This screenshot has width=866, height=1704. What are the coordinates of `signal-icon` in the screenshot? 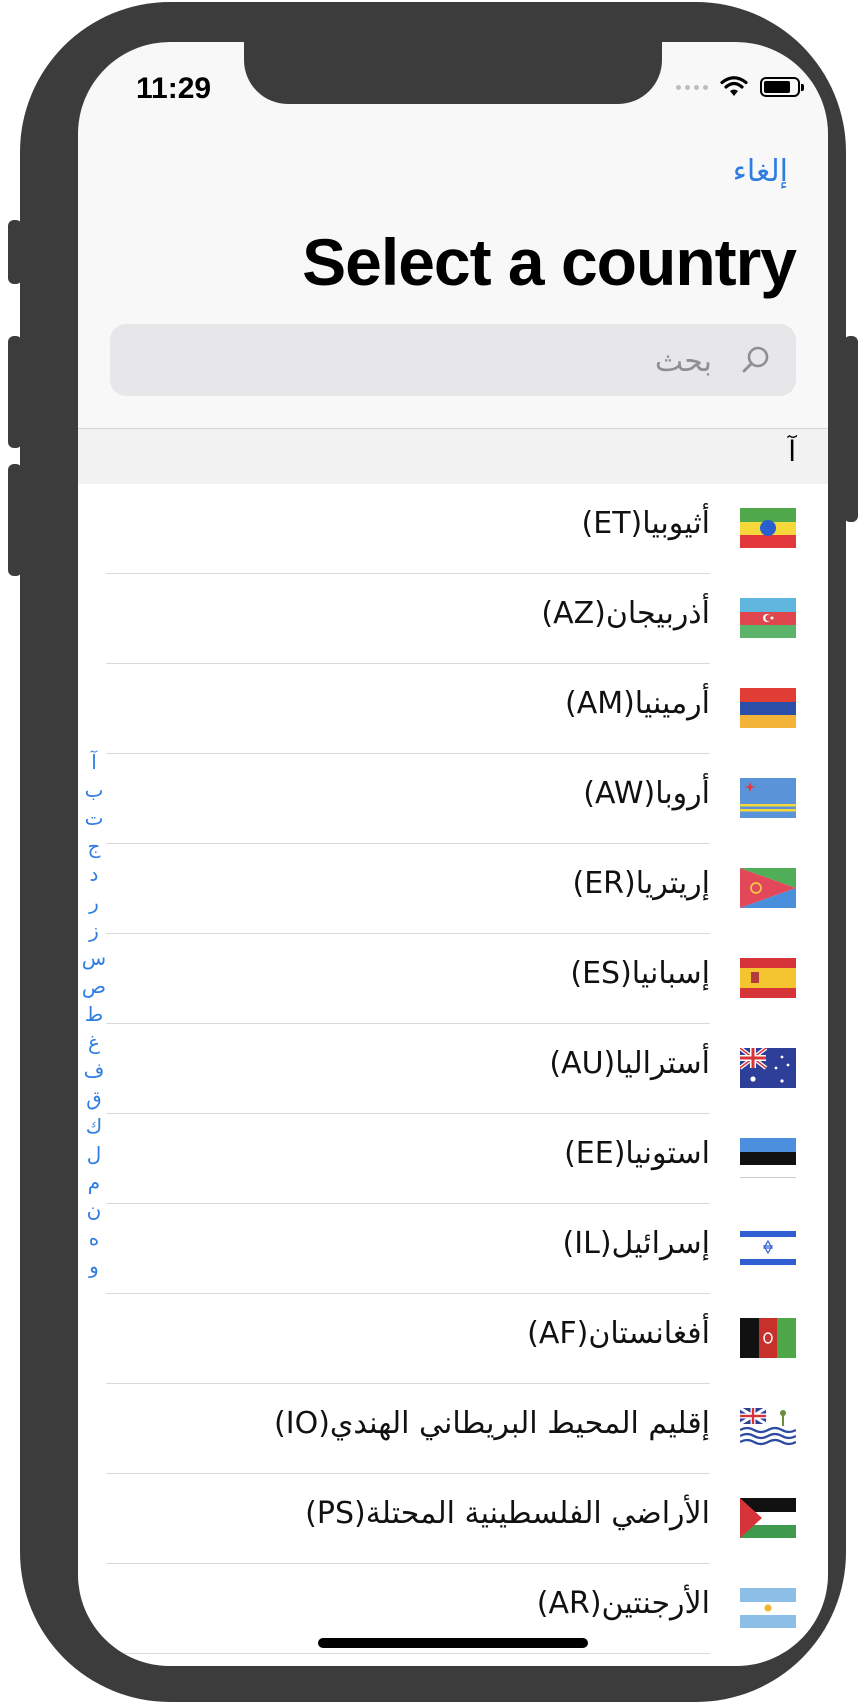 It's located at (692, 87).